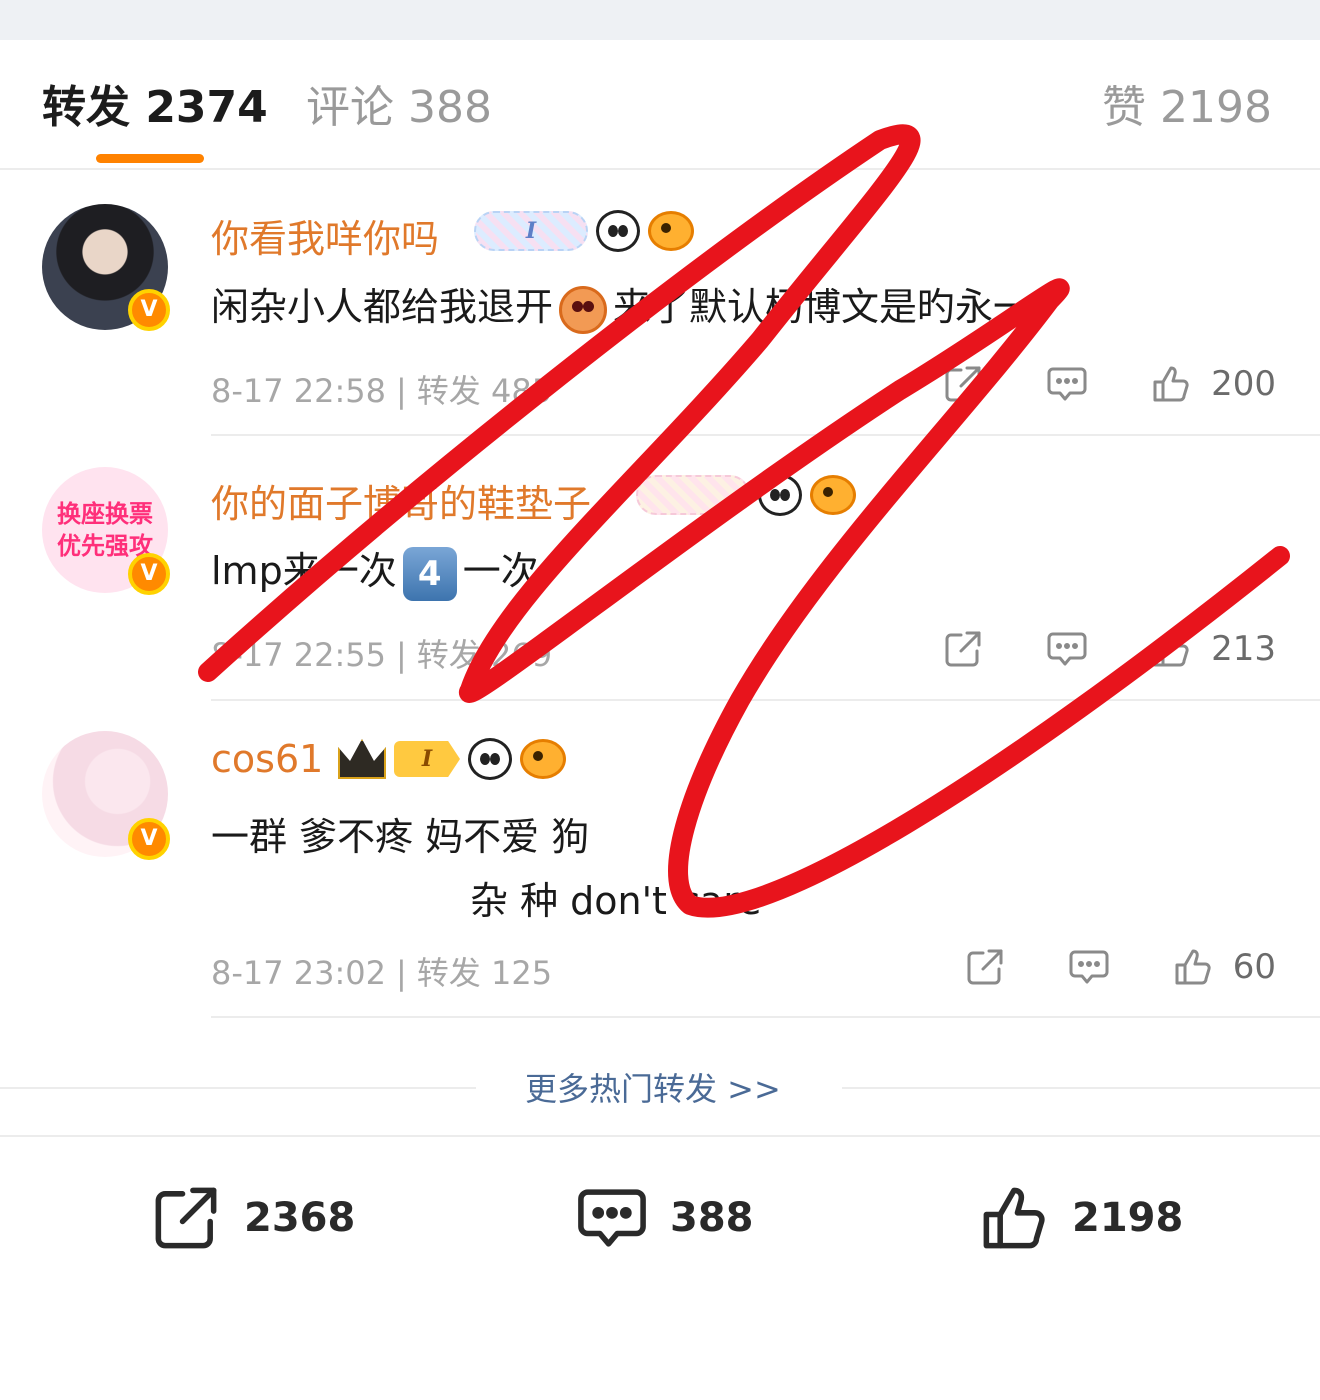  Describe the element at coordinates (304, 571) in the screenshot. I see `content-text: lmp来一次` at that location.